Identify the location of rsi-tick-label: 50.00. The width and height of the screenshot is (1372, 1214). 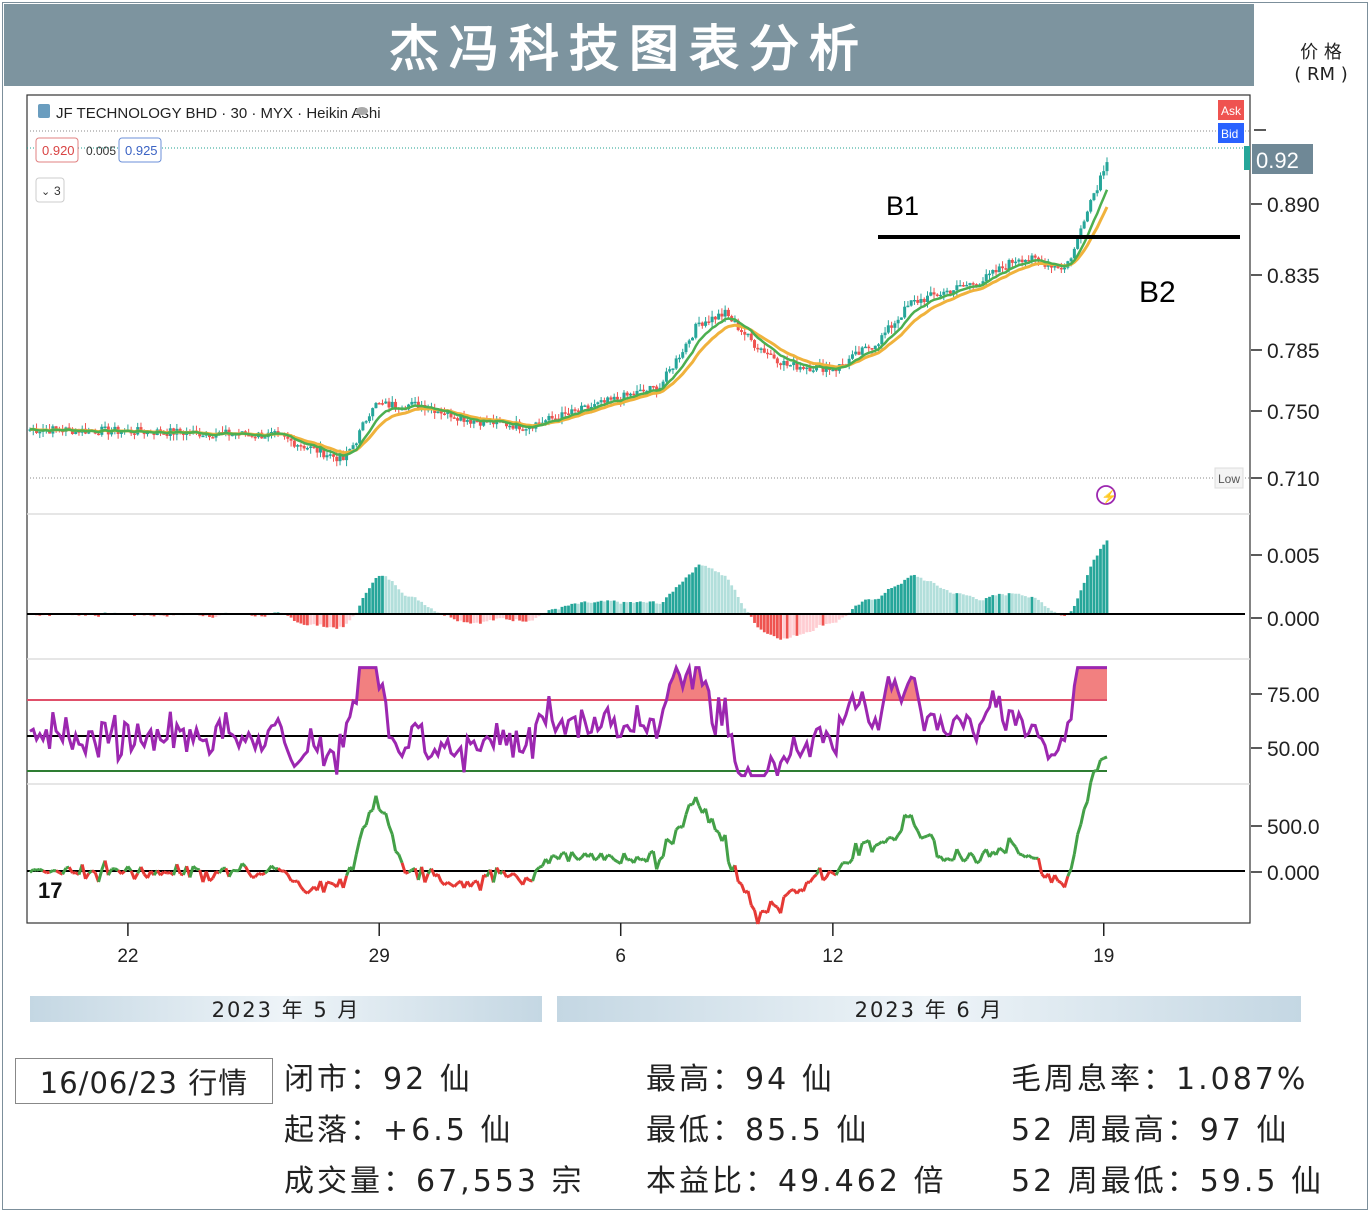
(1293, 749).